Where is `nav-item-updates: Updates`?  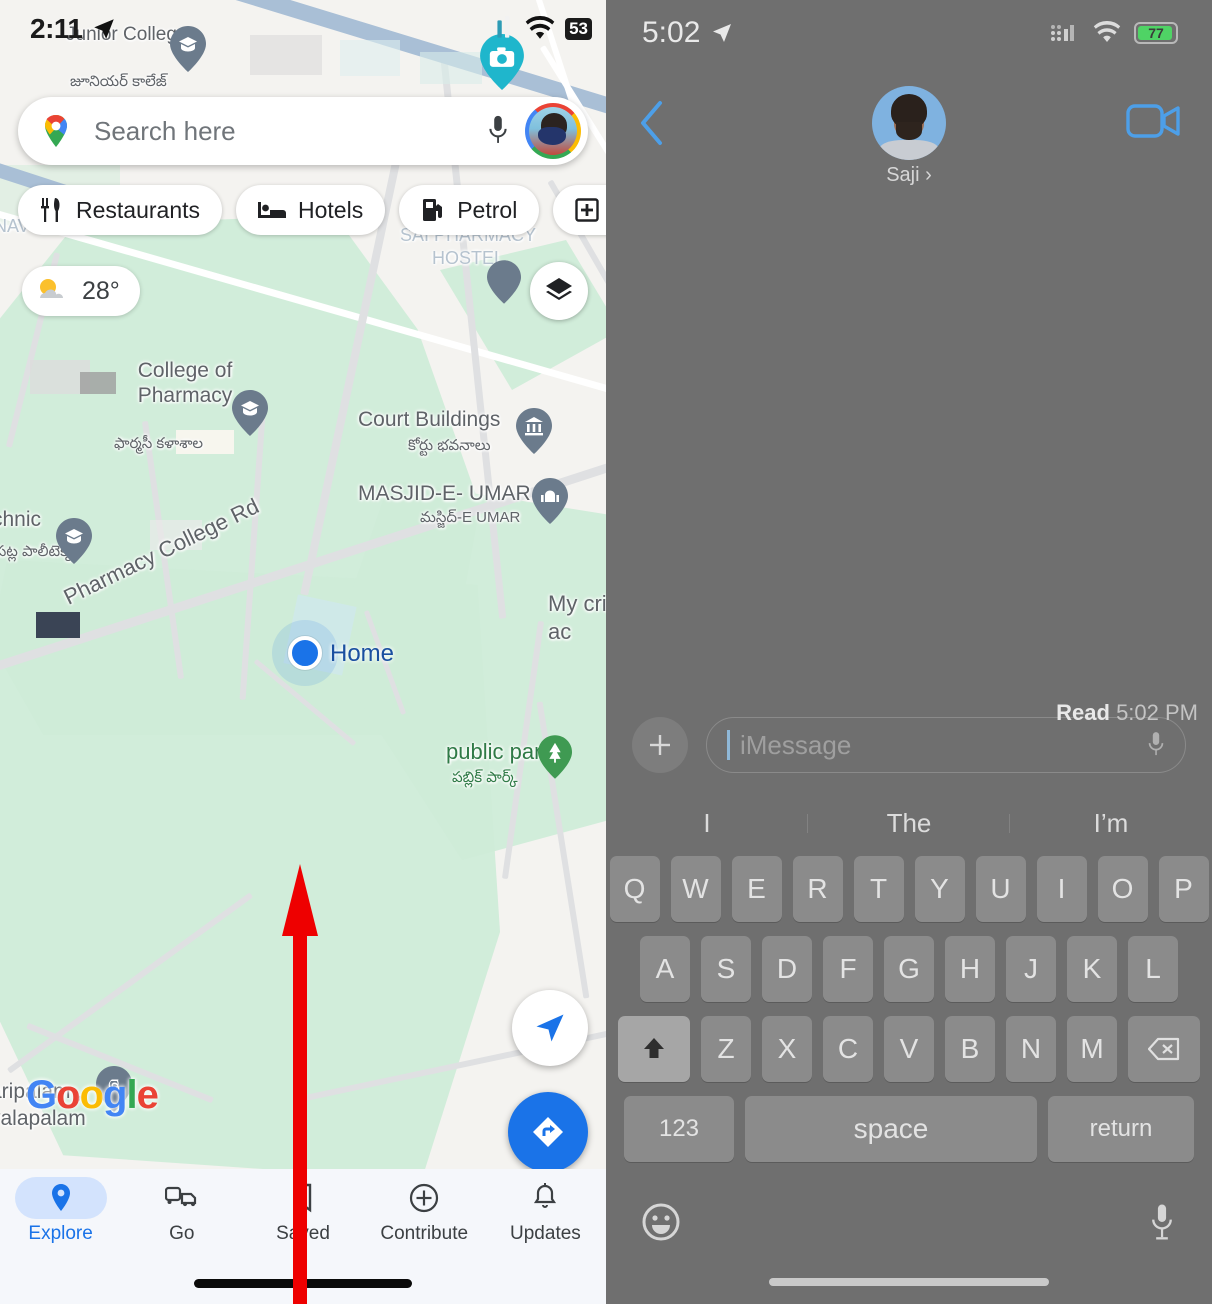
nav-item-updates: Updates is located at coordinates (545, 1211).